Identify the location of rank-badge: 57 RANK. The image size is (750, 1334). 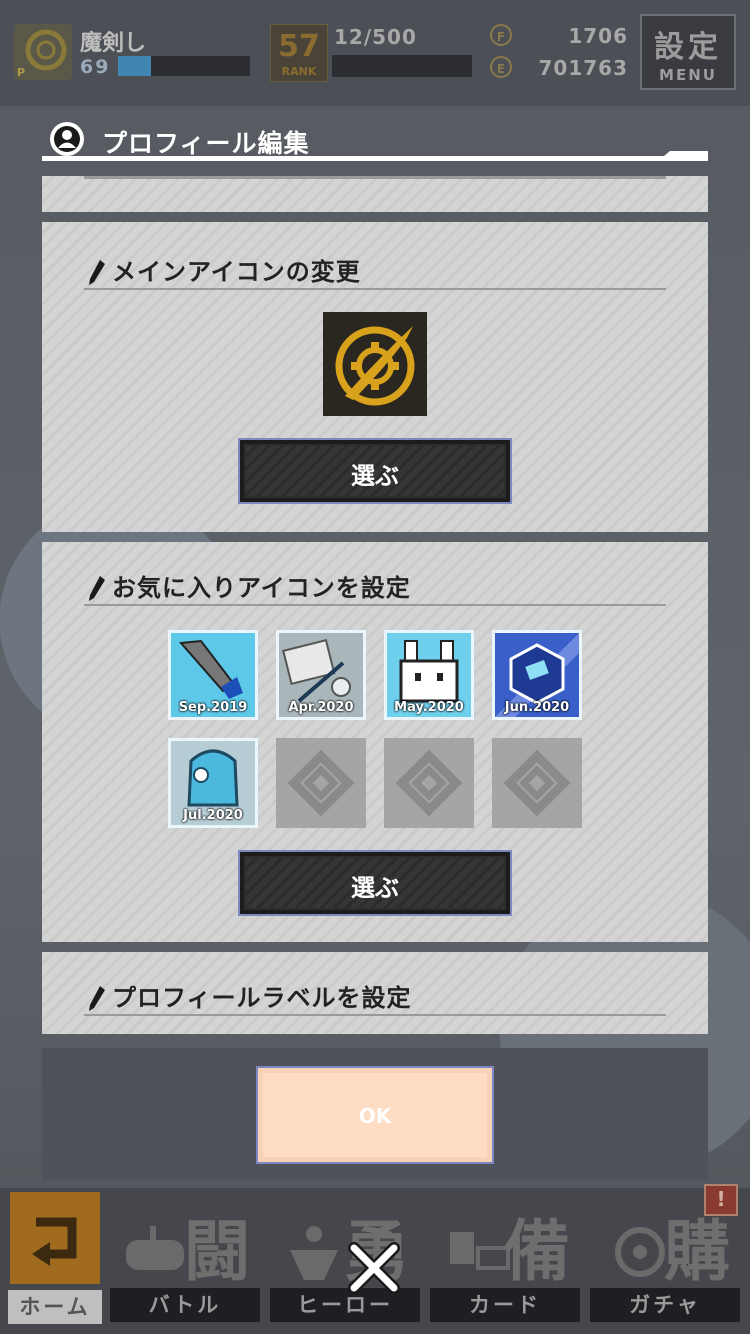
(299, 53).